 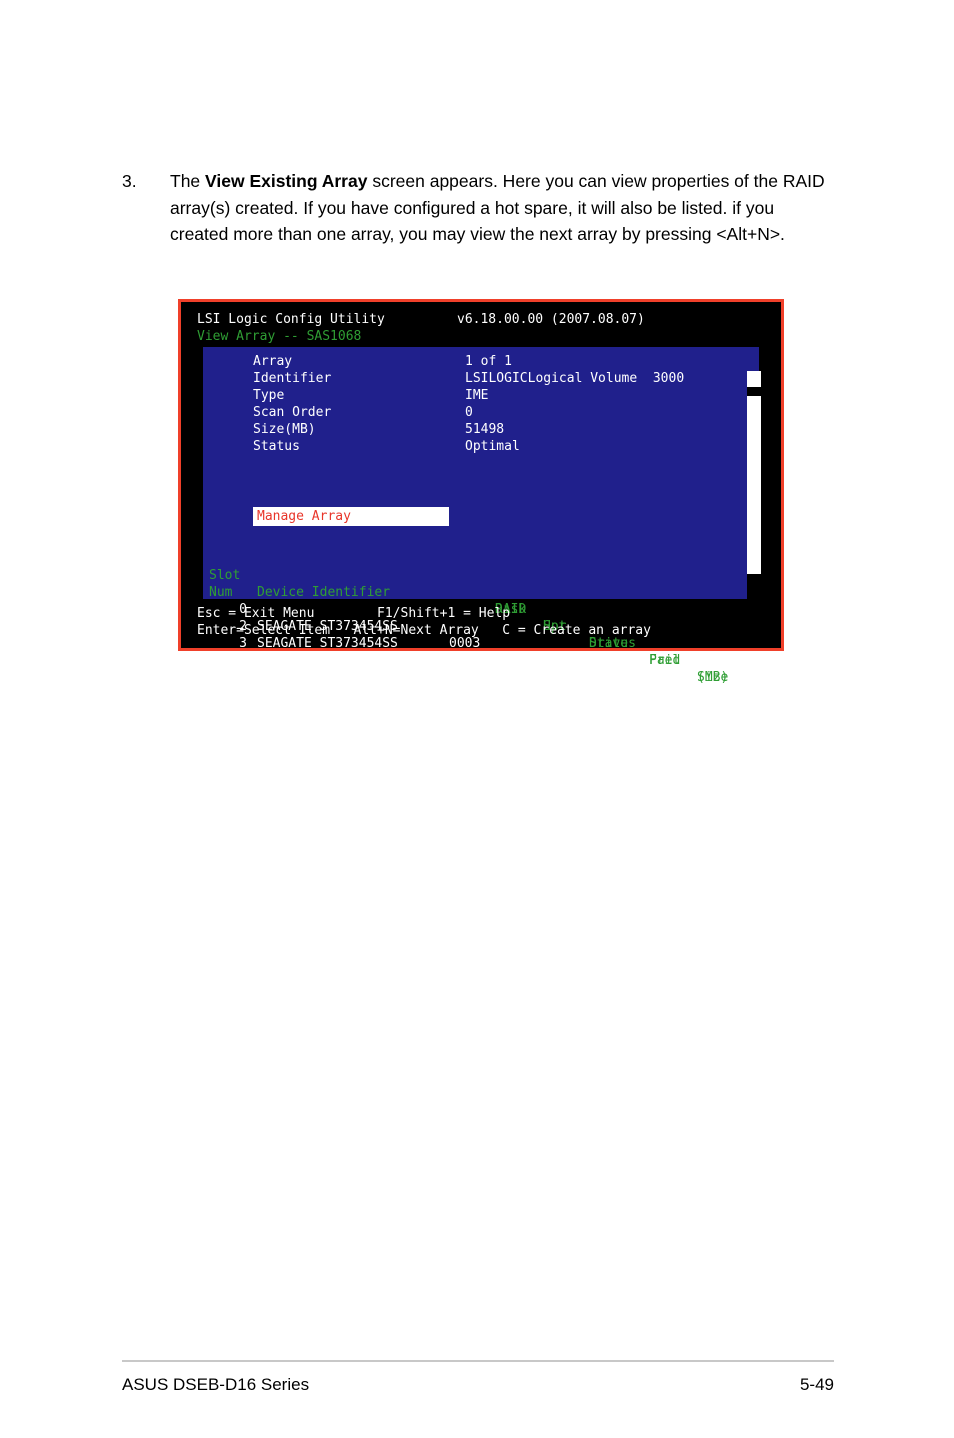 I want to click on property-label-identifier: Identifier, so click(x=292, y=378).